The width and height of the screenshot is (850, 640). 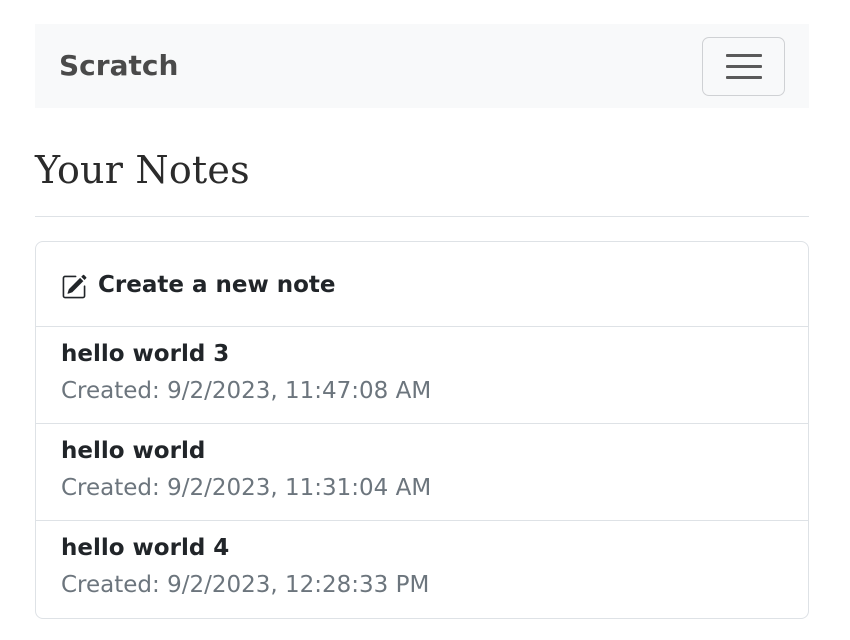 I want to click on page-header: Your Notes, so click(x=422, y=178).